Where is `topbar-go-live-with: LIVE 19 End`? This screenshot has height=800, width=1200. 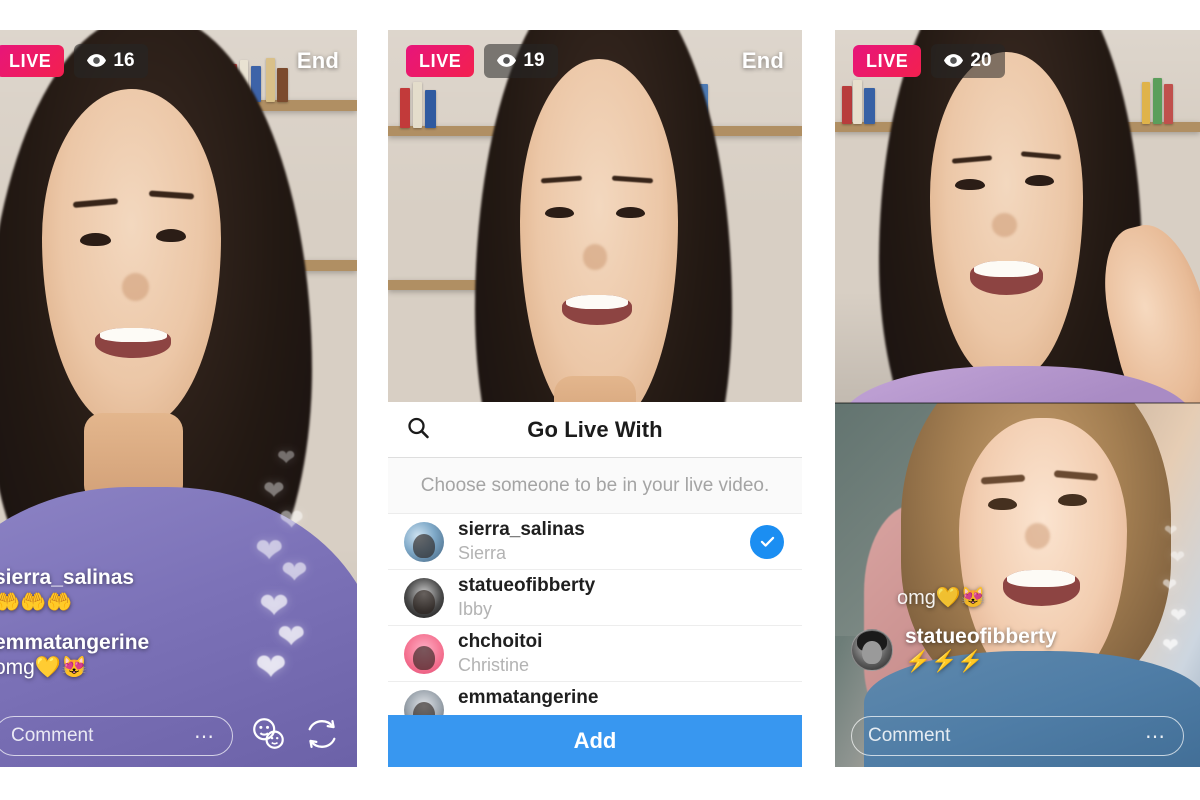
topbar-go-live-with: LIVE 19 End is located at coordinates (595, 61).